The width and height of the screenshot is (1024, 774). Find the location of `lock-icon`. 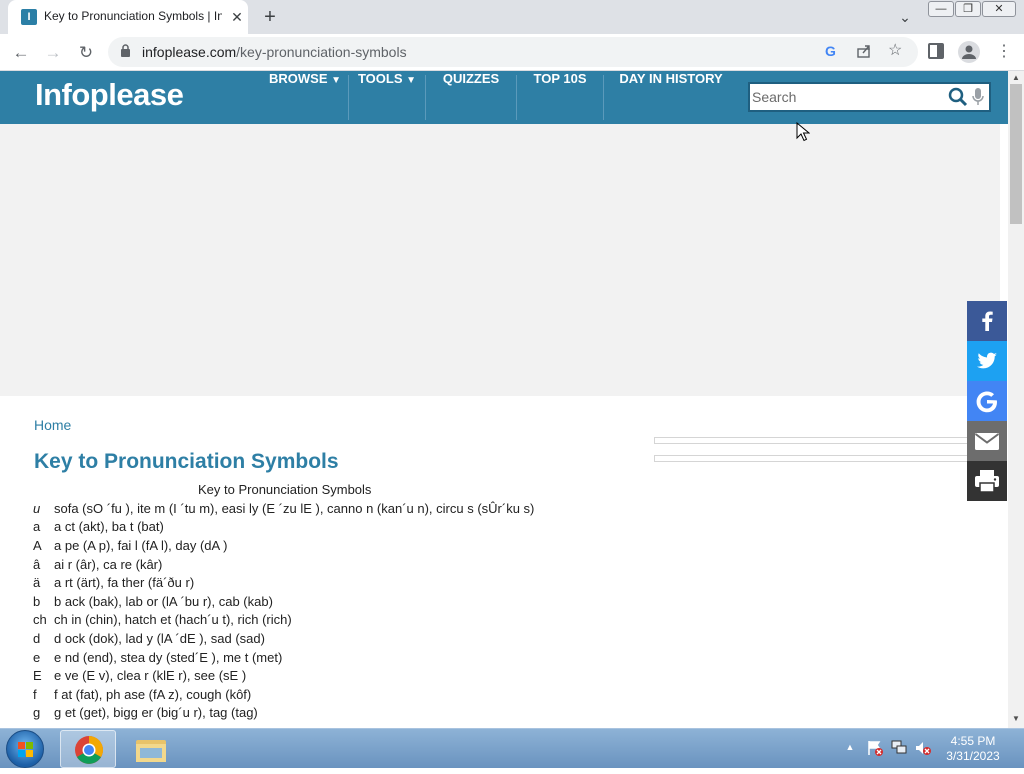

lock-icon is located at coordinates (126, 51).